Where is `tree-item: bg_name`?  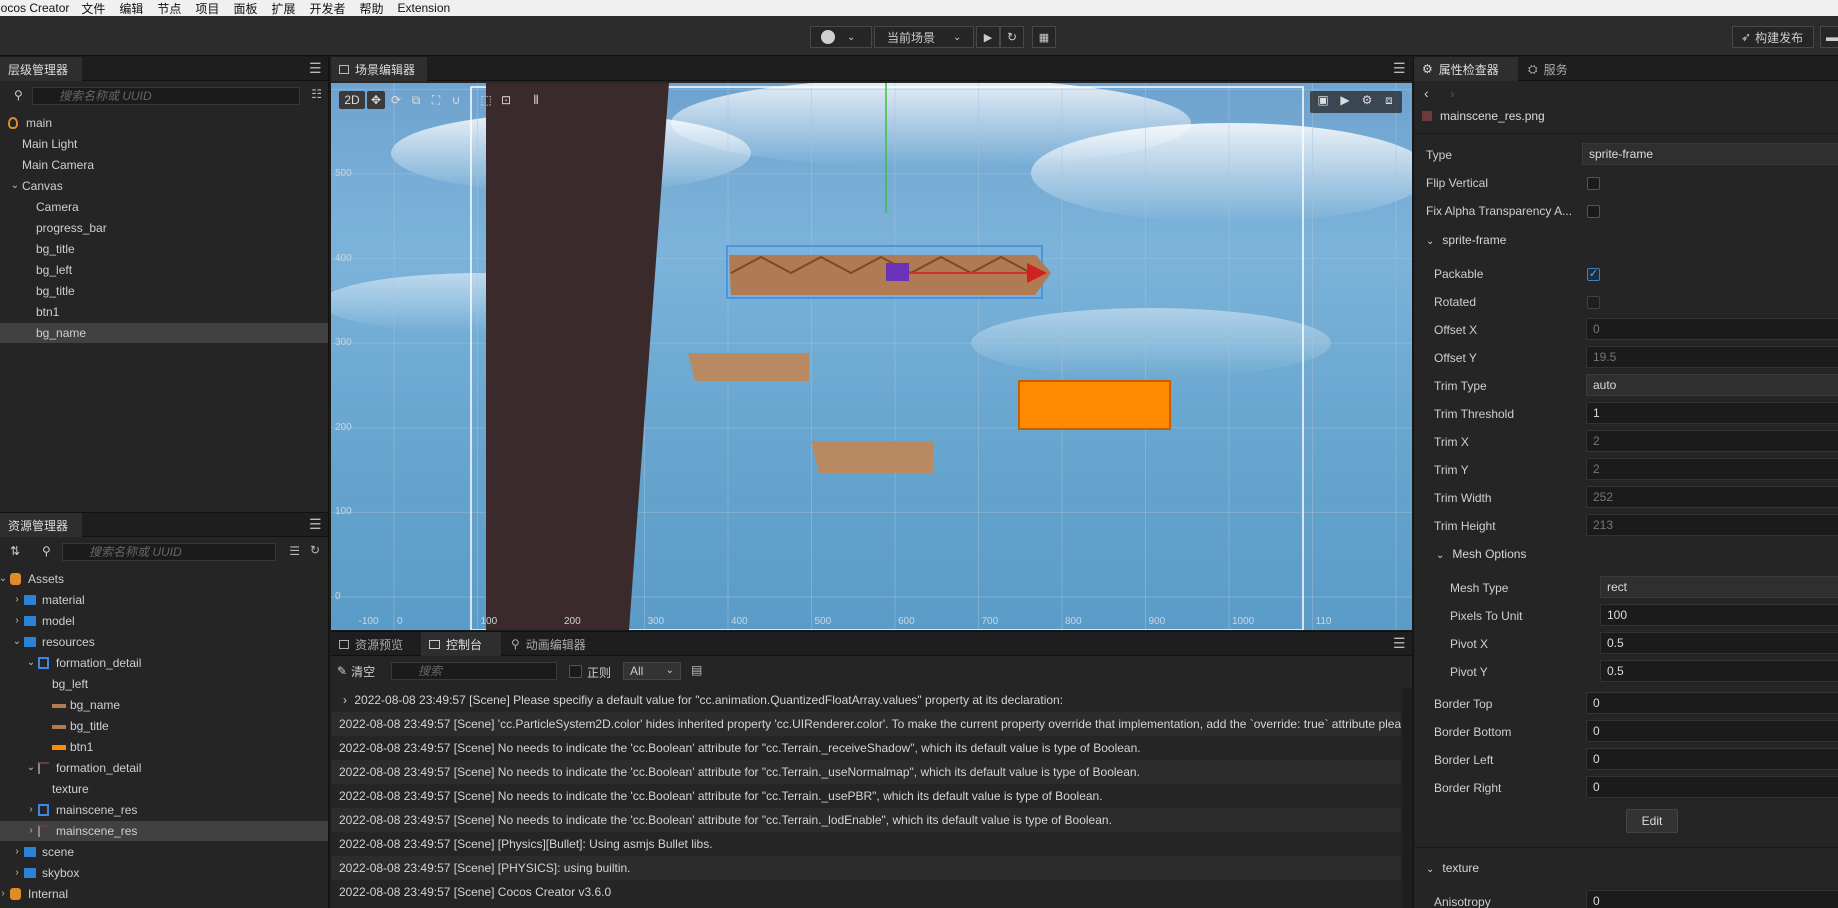 tree-item: bg_name is located at coordinates (164, 333).